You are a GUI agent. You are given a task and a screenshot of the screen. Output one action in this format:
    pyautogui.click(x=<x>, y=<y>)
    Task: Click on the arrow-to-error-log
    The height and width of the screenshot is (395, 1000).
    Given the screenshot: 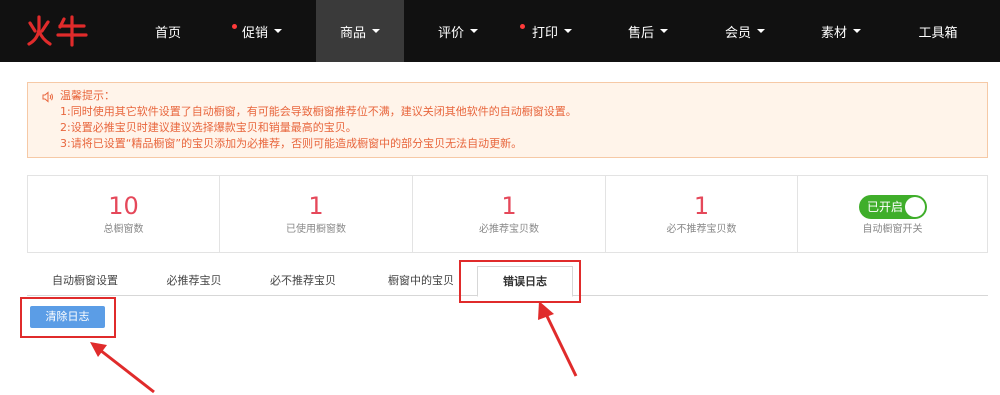 What is the action you would take?
    pyautogui.click(x=558, y=339)
    